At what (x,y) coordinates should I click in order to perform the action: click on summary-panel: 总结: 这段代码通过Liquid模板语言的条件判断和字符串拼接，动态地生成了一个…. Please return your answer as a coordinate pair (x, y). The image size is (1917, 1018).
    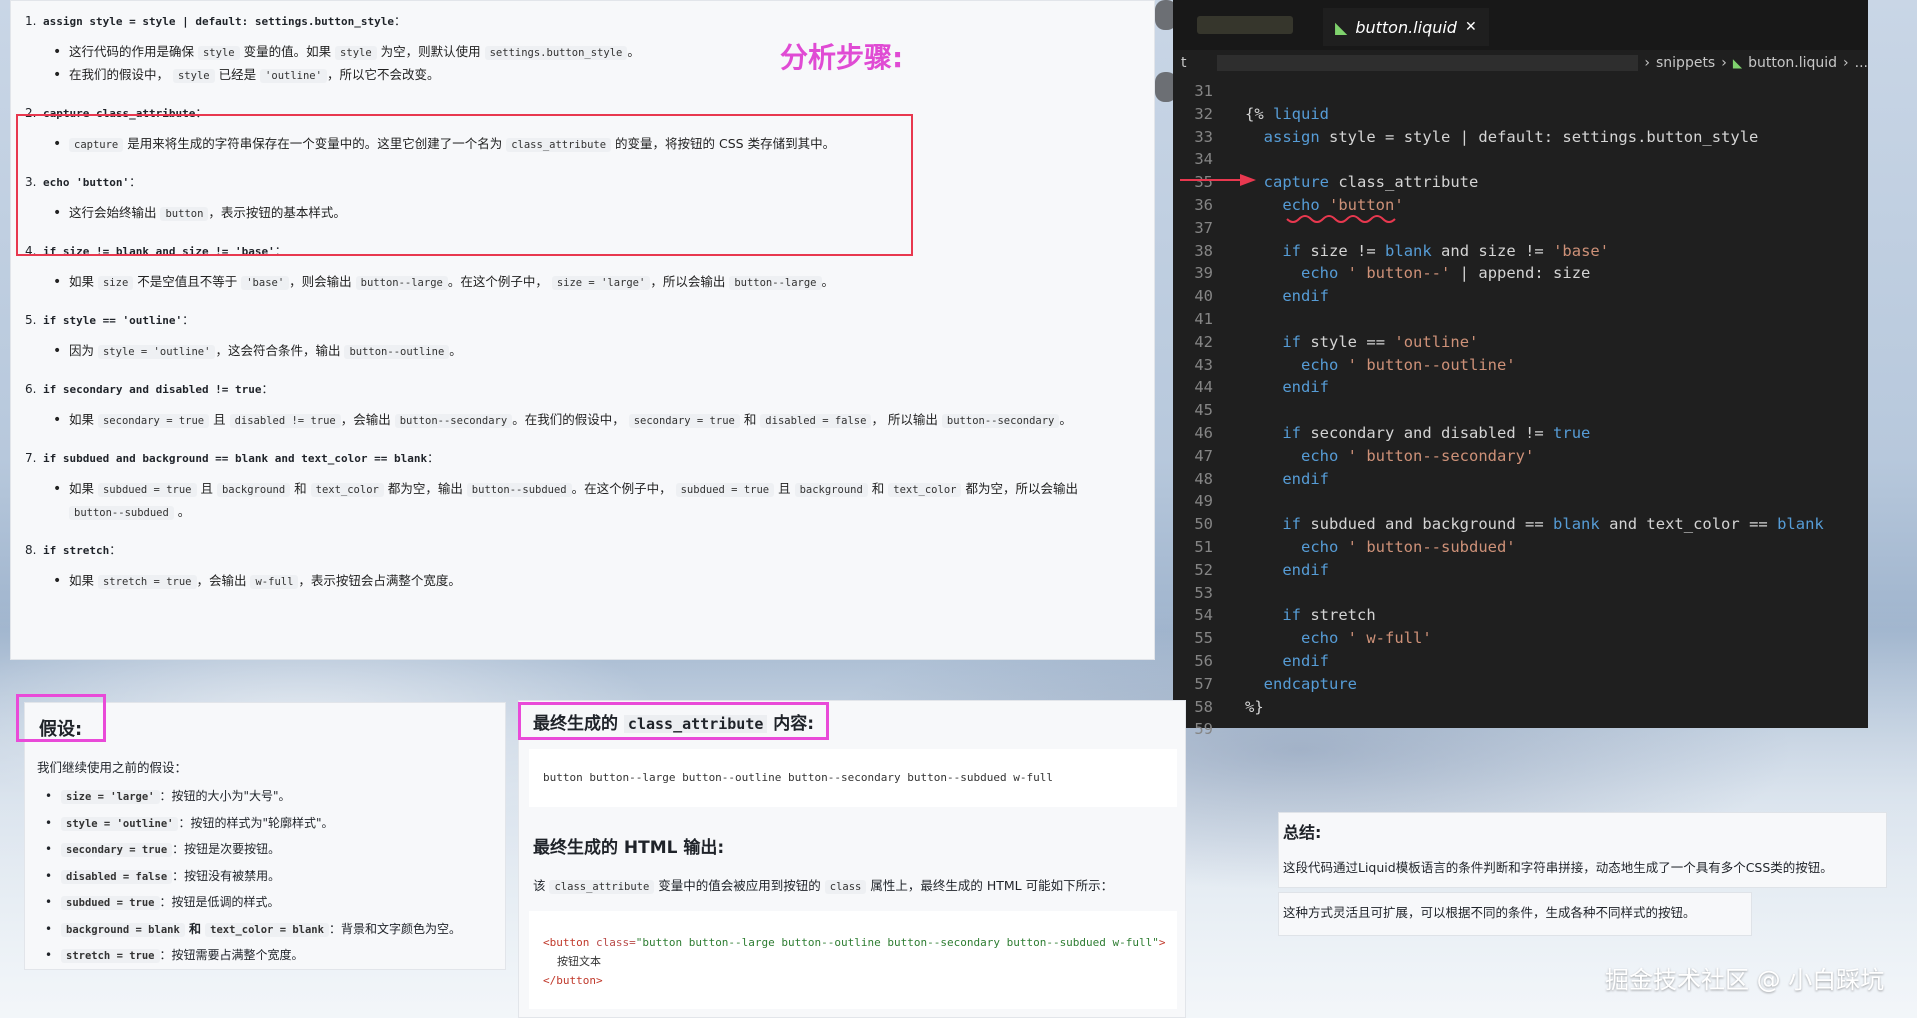
    Looking at the image, I should click on (1582, 874).